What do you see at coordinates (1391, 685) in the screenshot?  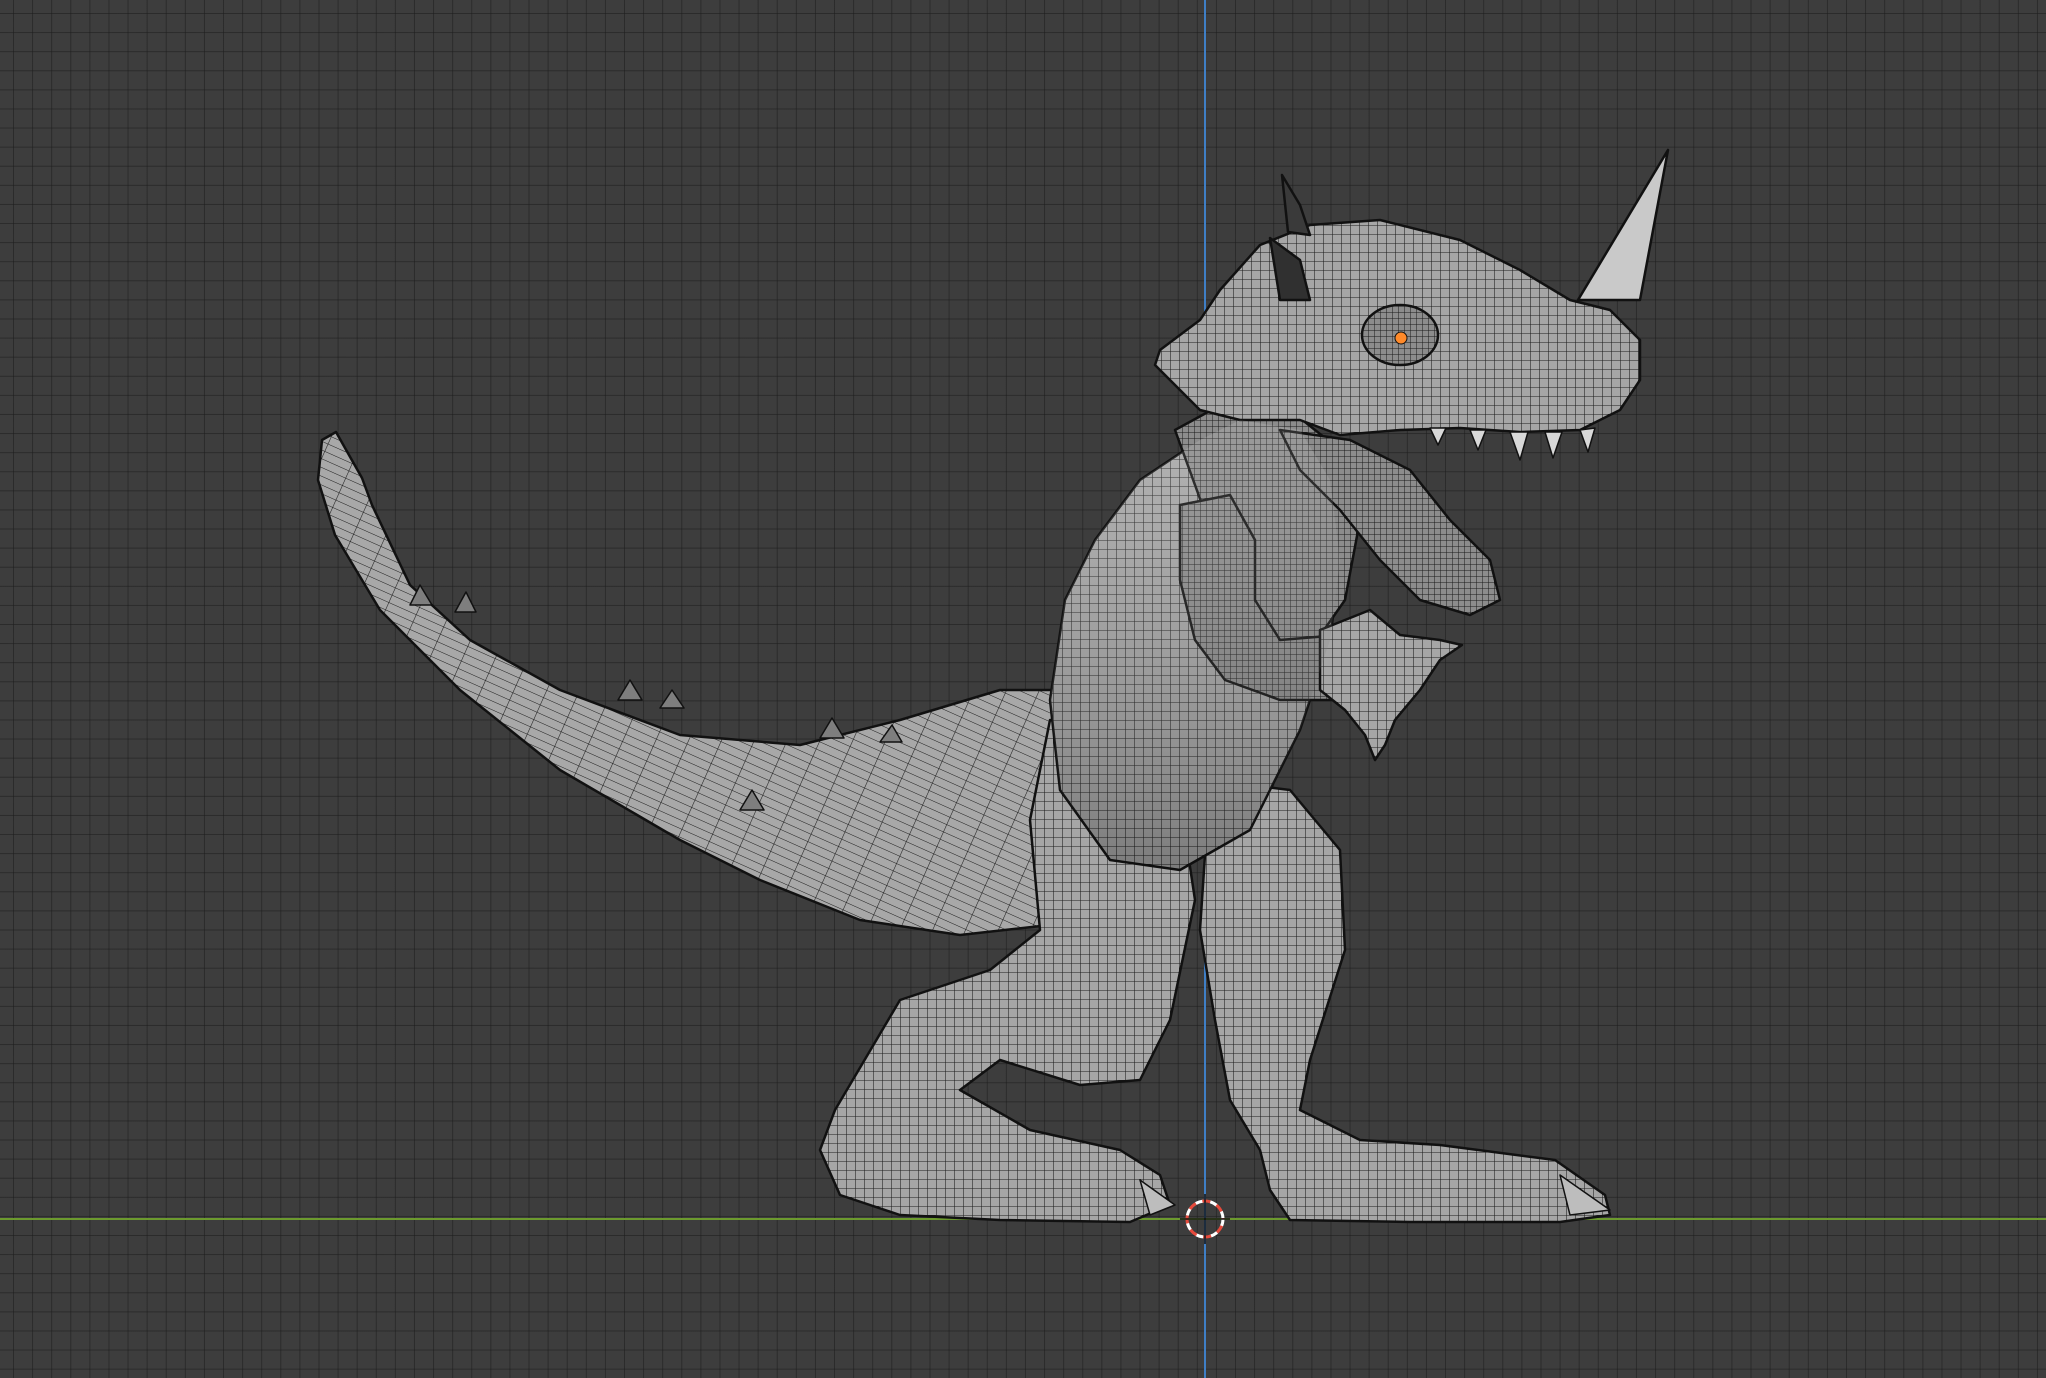 I see `hand-mesh` at bounding box center [1391, 685].